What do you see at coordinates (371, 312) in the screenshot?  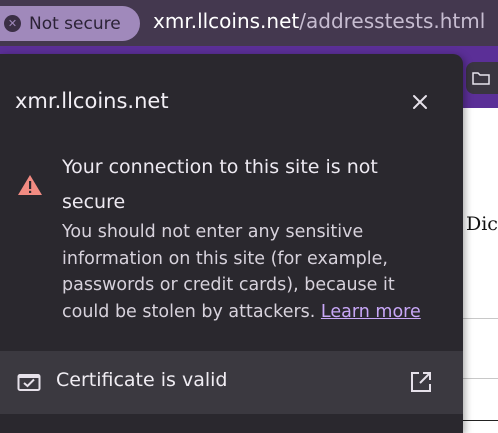 I see `learn-more-link: Learn more` at bounding box center [371, 312].